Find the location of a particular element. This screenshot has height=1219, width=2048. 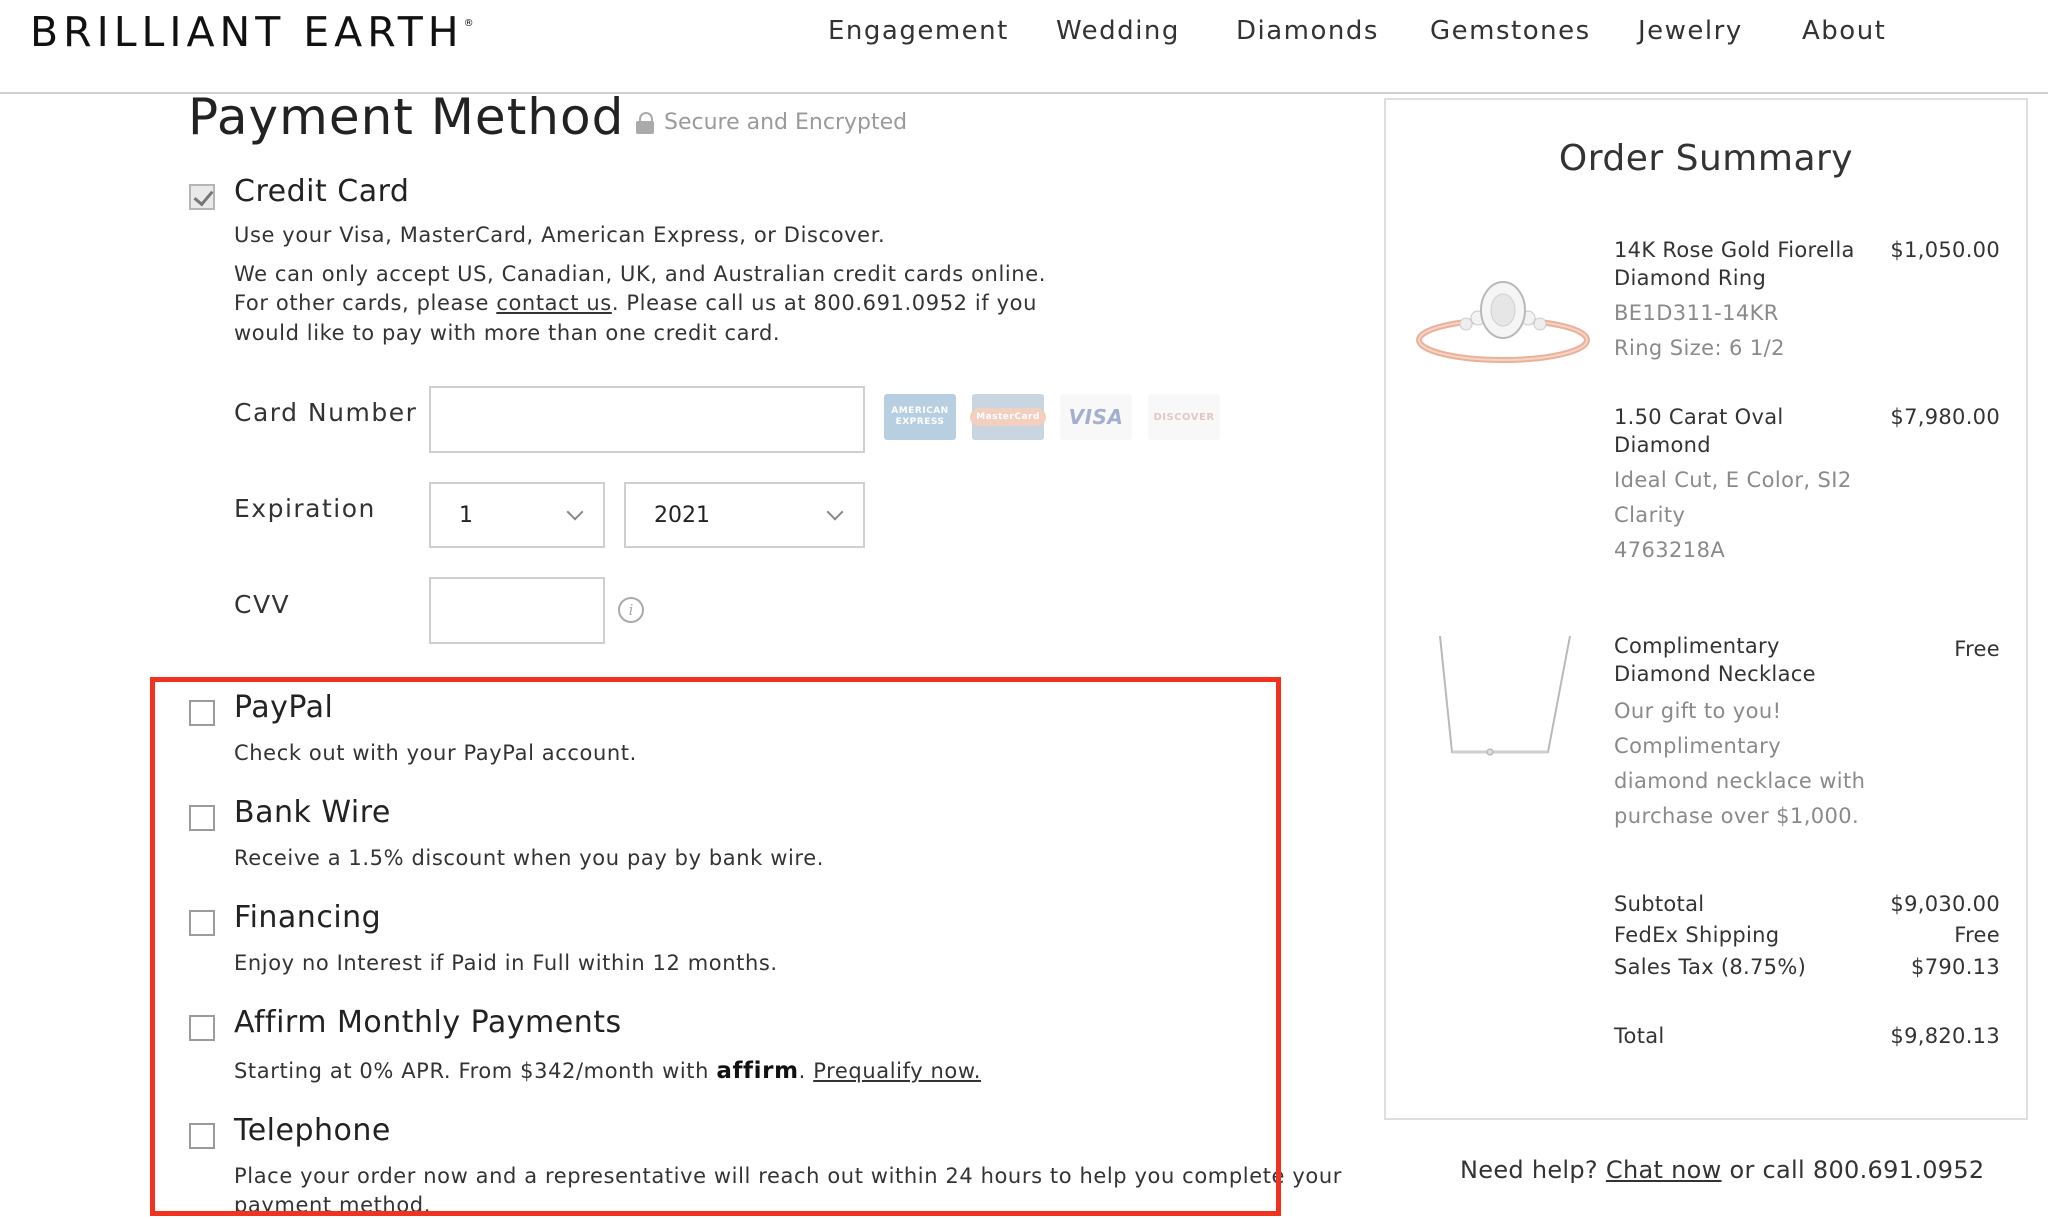

note-text: For other cards, please is located at coordinates (365, 303).